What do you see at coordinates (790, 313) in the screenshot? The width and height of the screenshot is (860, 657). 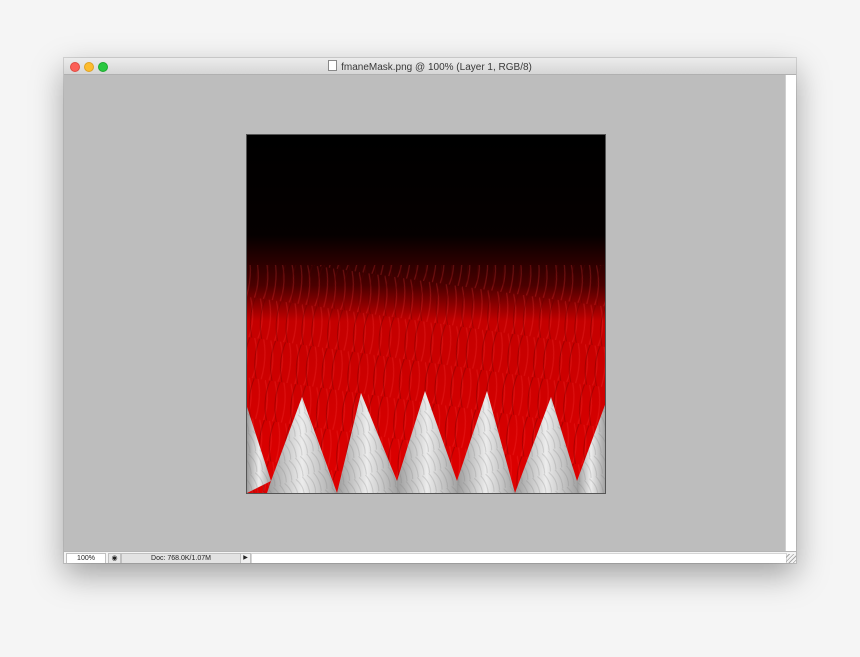 I see `vertical-scrollbar` at bounding box center [790, 313].